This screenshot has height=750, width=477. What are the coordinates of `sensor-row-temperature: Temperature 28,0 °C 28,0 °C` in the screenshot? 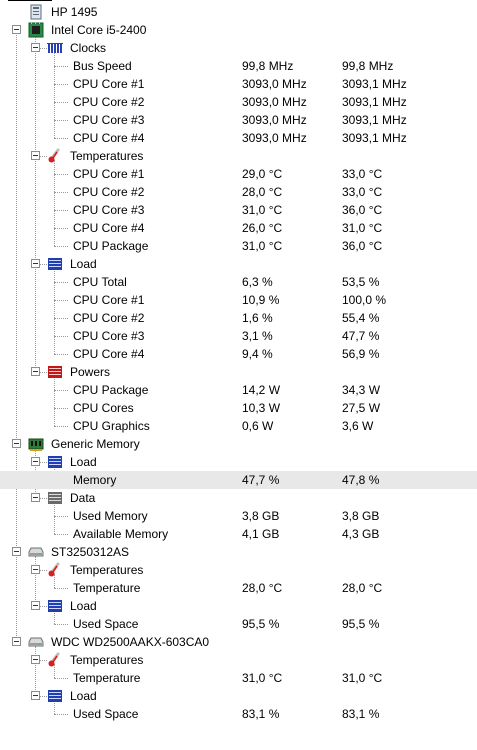 It's located at (238, 588).